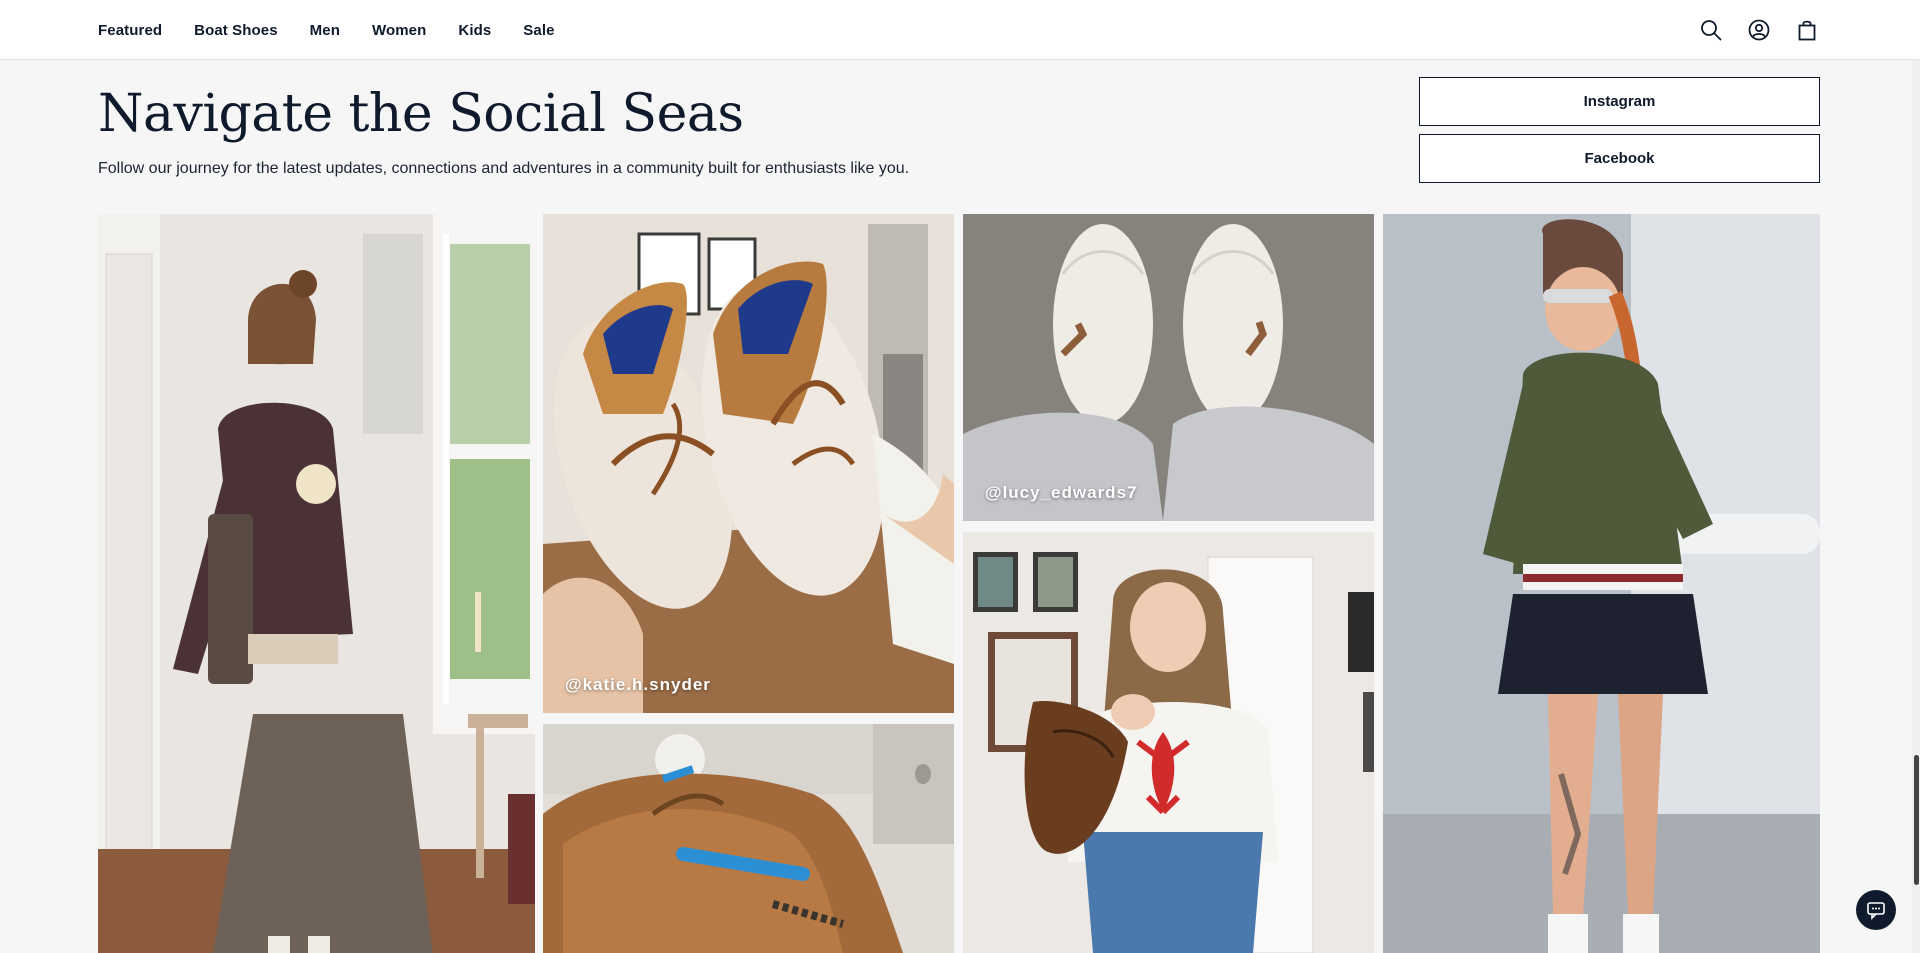 The image size is (1920, 953). I want to click on photo-suede-moccasins, so click(748, 838).